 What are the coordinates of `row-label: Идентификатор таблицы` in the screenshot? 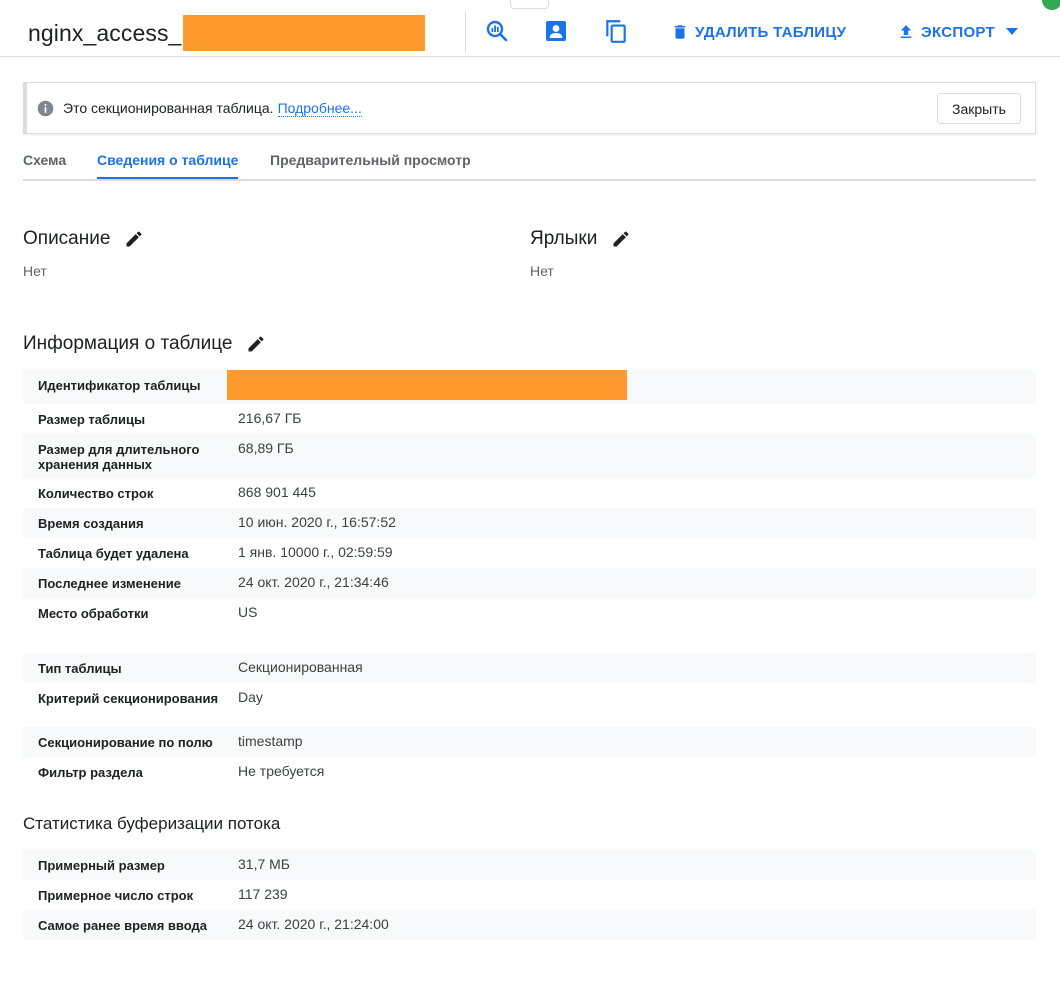 It's located at (119, 385).